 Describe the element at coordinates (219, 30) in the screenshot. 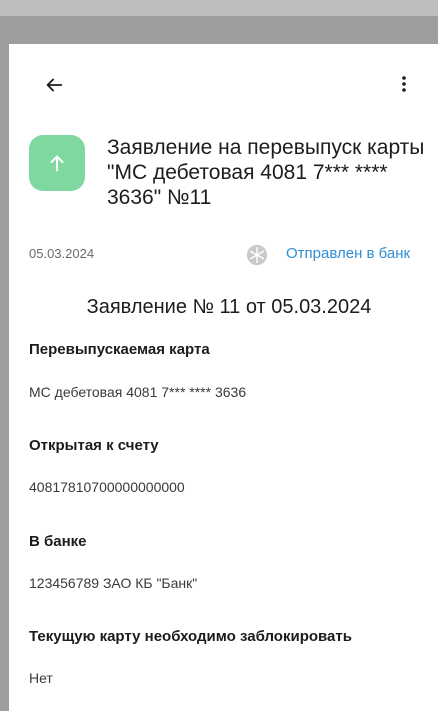

I see `window-frame-top` at that location.